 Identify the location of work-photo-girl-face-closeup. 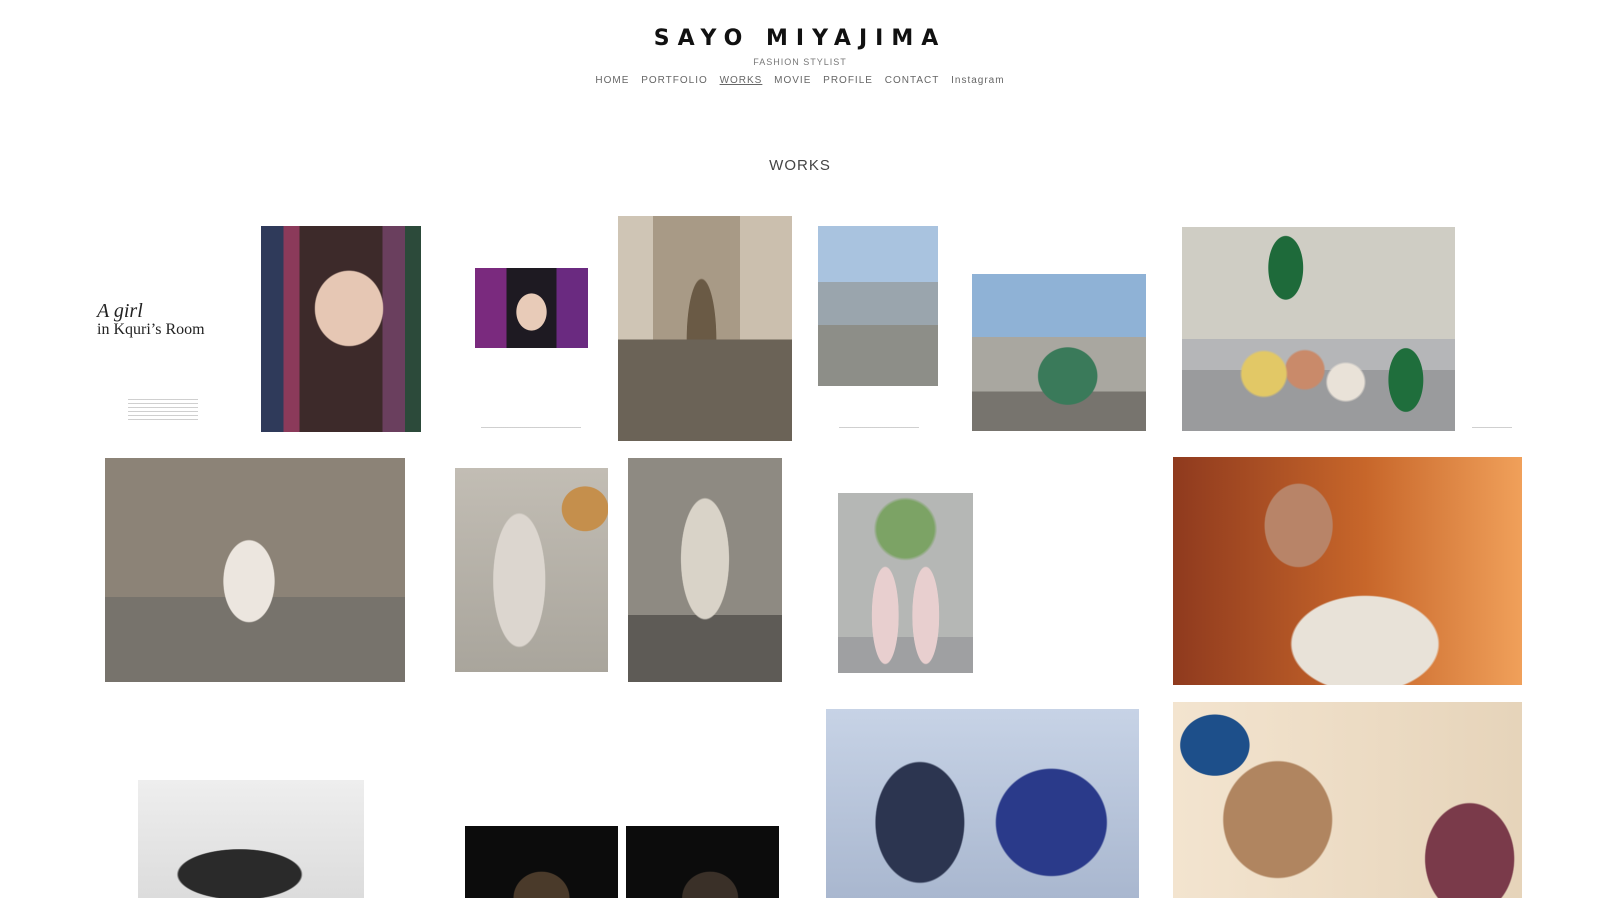
(341, 329).